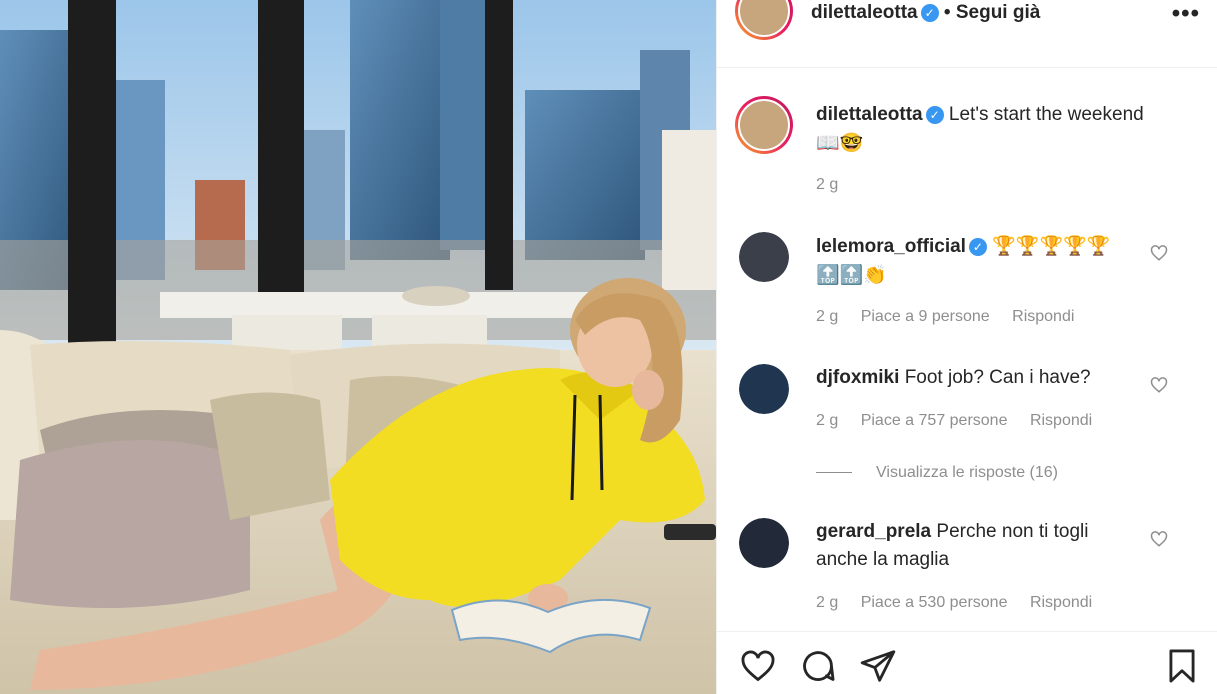  What do you see at coordinates (891, 246) in the screenshot?
I see `commenter-username: lelemora_official` at bounding box center [891, 246].